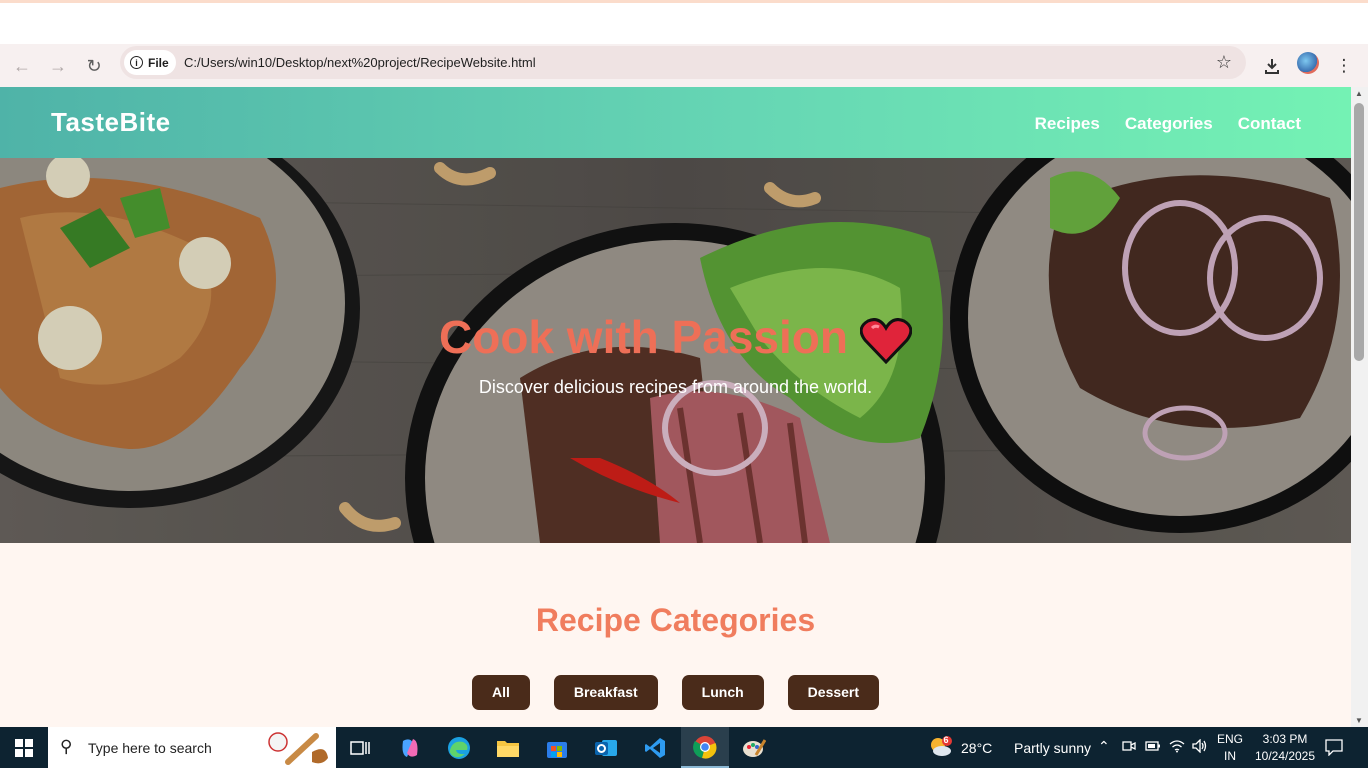 This screenshot has height=768, width=1368. I want to click on task-view-icon, so click(360, 747).